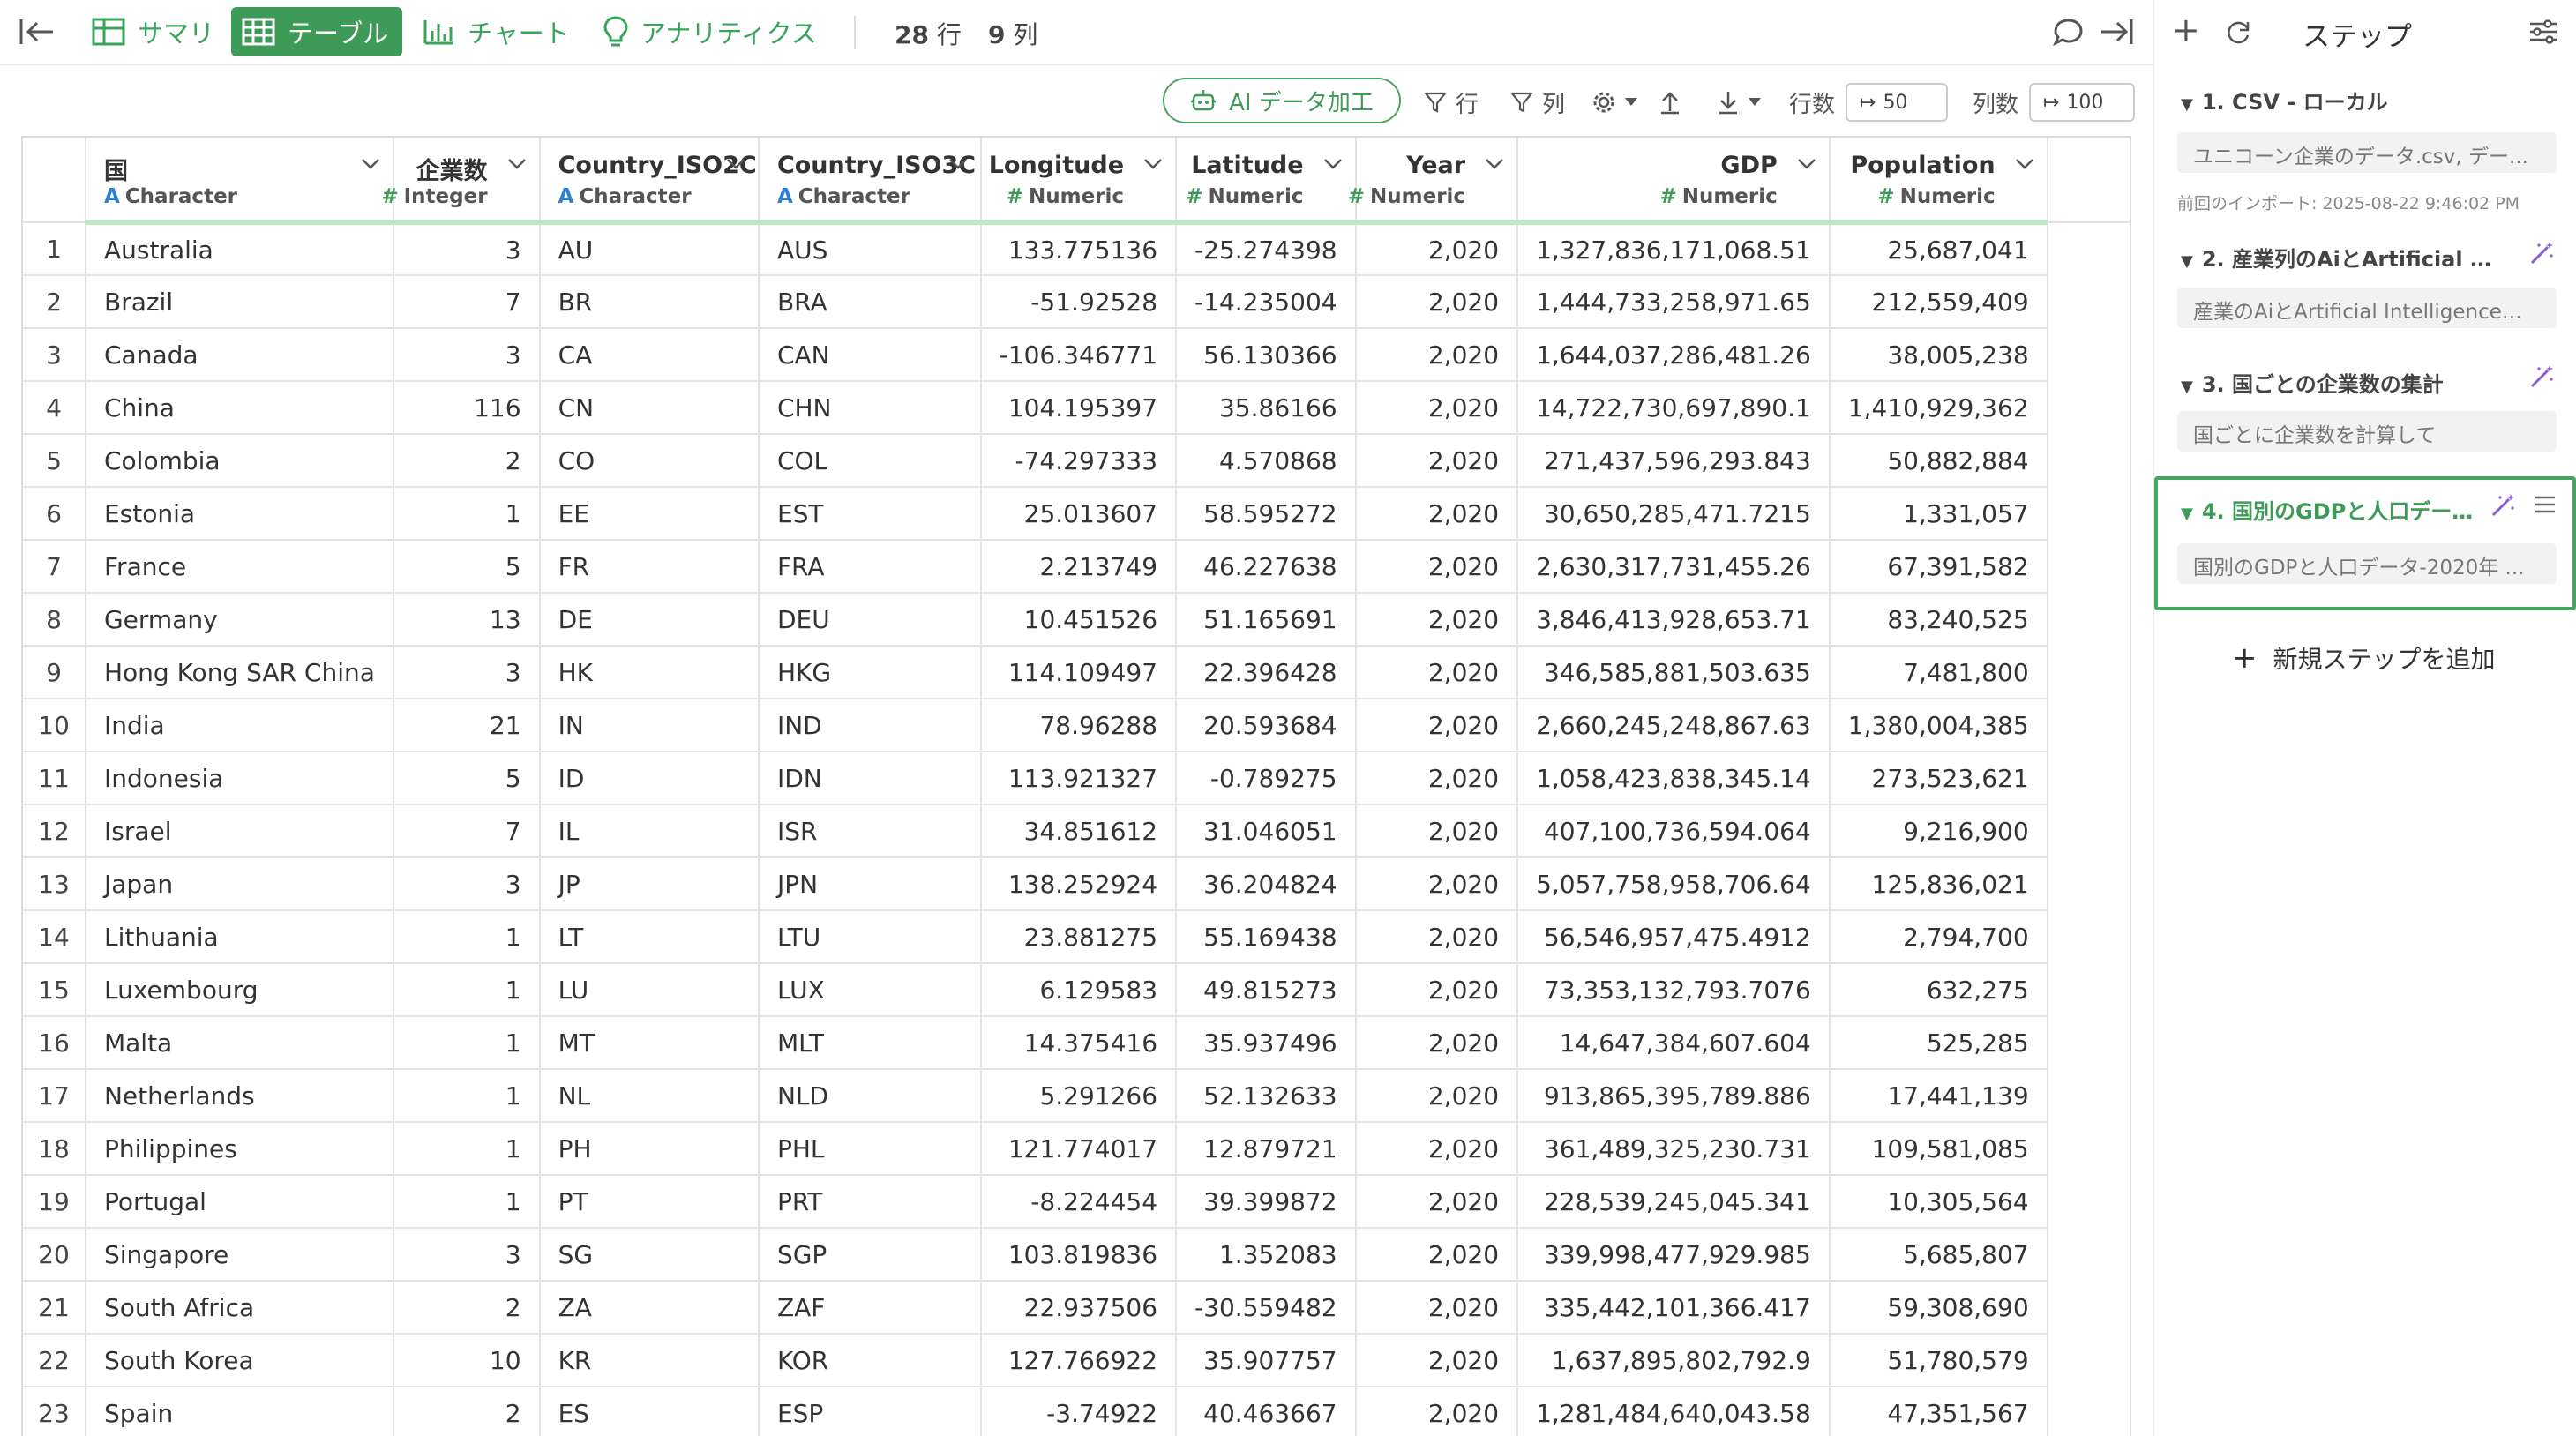  What do you see at coordinates (870, 778) in the screenshot?
I see `table-cell: IDN` at bounding box center [870, 778].